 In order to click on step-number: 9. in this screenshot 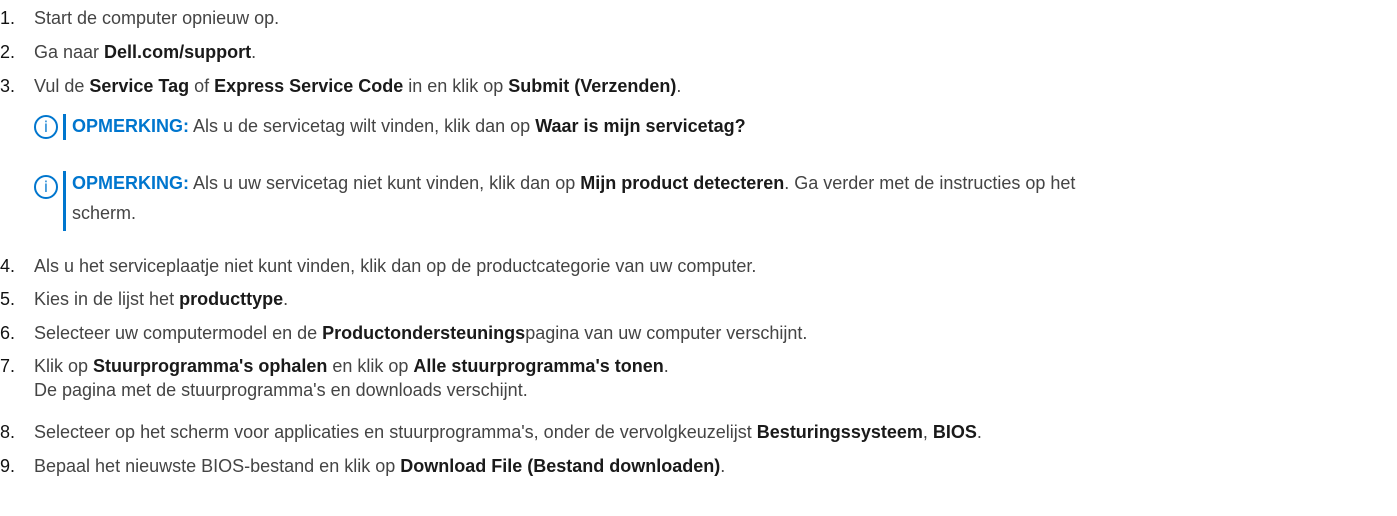, I will do `click(8, 466)`.